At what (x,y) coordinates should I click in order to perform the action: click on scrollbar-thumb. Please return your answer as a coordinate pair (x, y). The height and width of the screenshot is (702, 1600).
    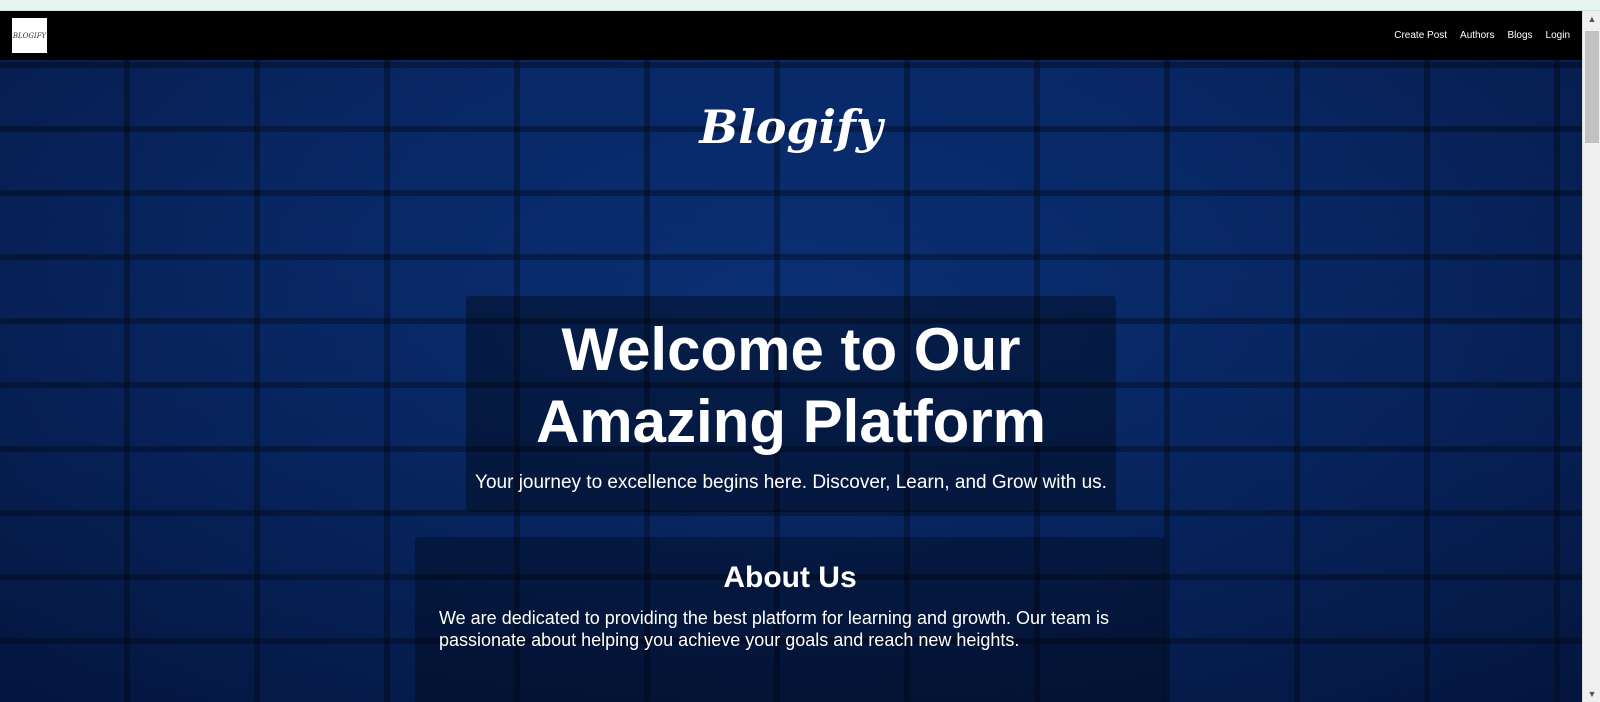
    Looking at the image, I should click on (1592, 87).